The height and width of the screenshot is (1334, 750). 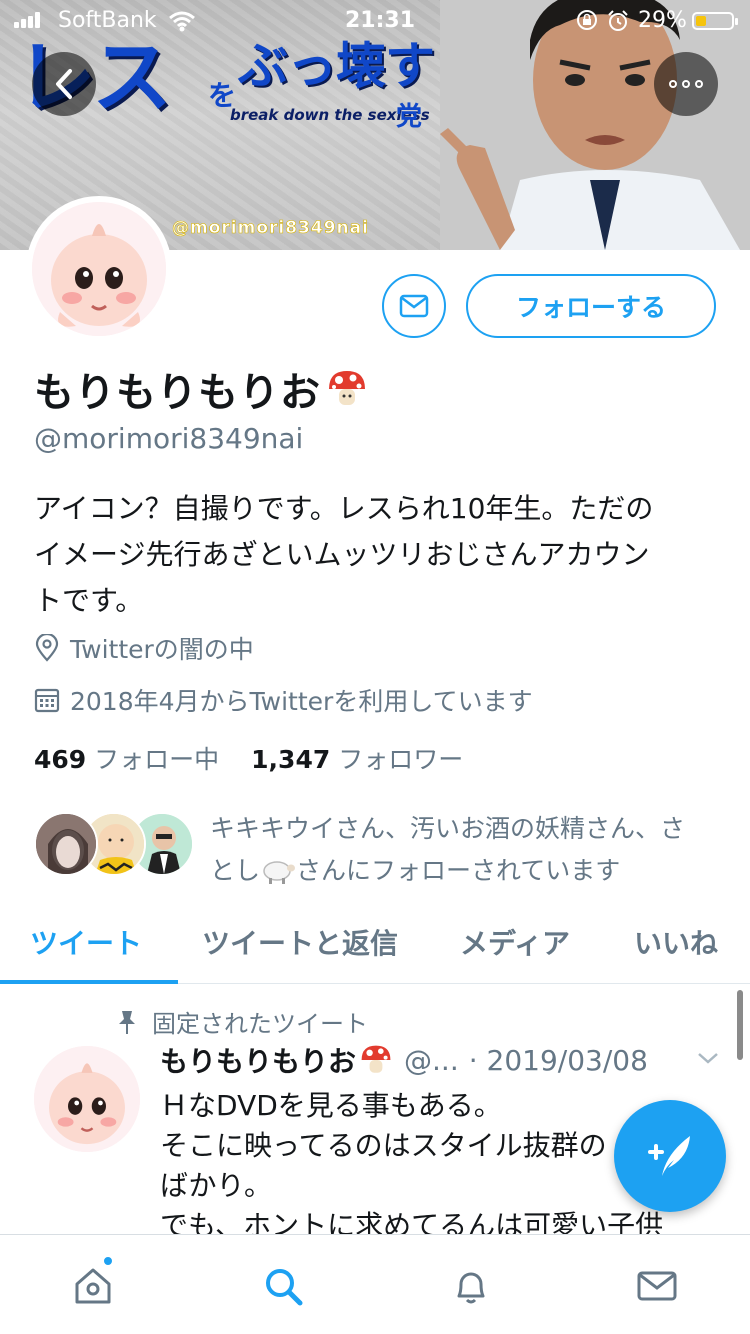 I want to click on banner-title-small: ぶっ壊す, so click(x=336, y=66).